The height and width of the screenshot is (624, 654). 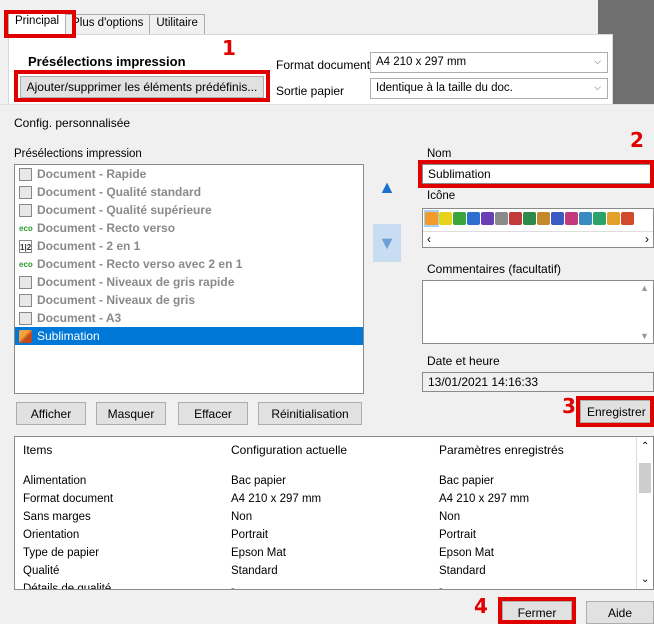 I want to click on output-label: Sortie papier, so click(x=310, y=91).